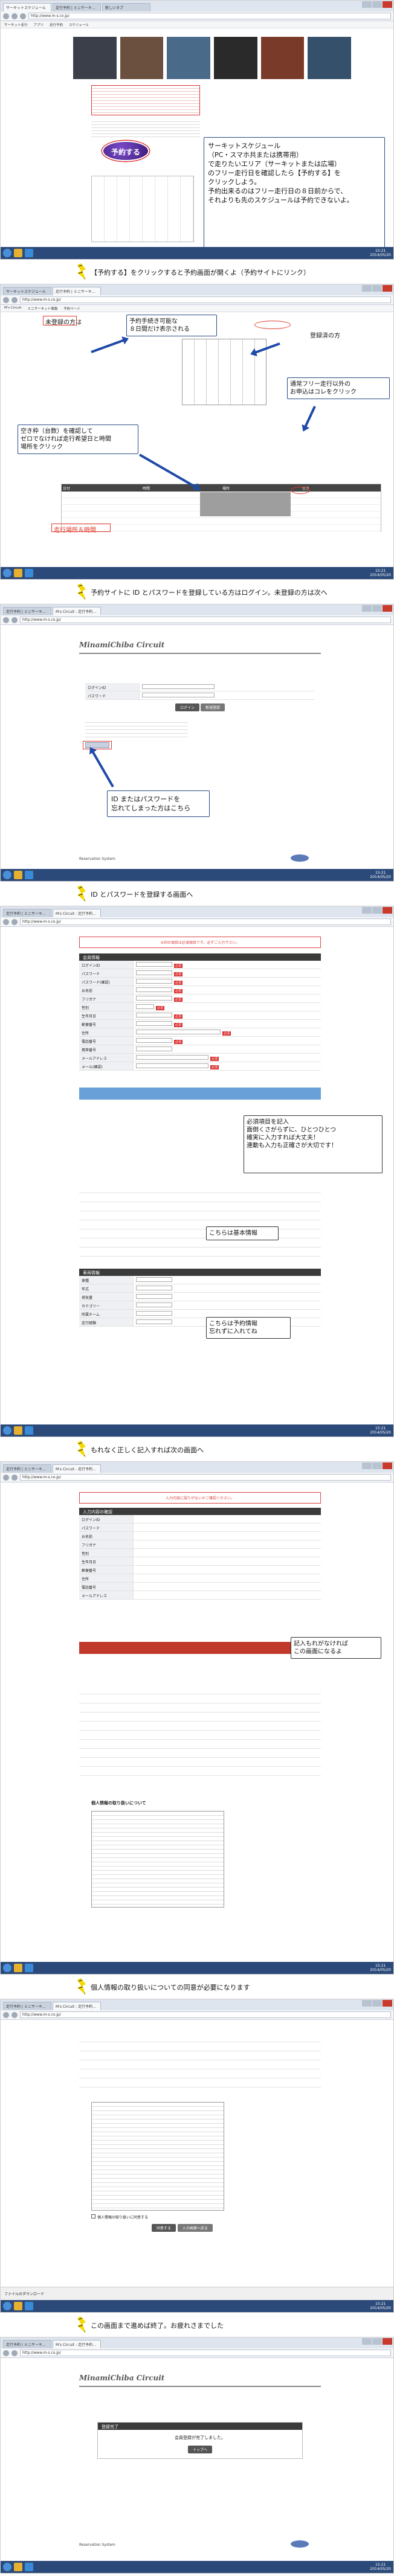 The width and height of the screenshot is (394, 2576). What do you see at coordinates (24, 2294) in the screenshot?
I see `download-label: ファイルのダウンロード` at bounding box center [24, 2294].